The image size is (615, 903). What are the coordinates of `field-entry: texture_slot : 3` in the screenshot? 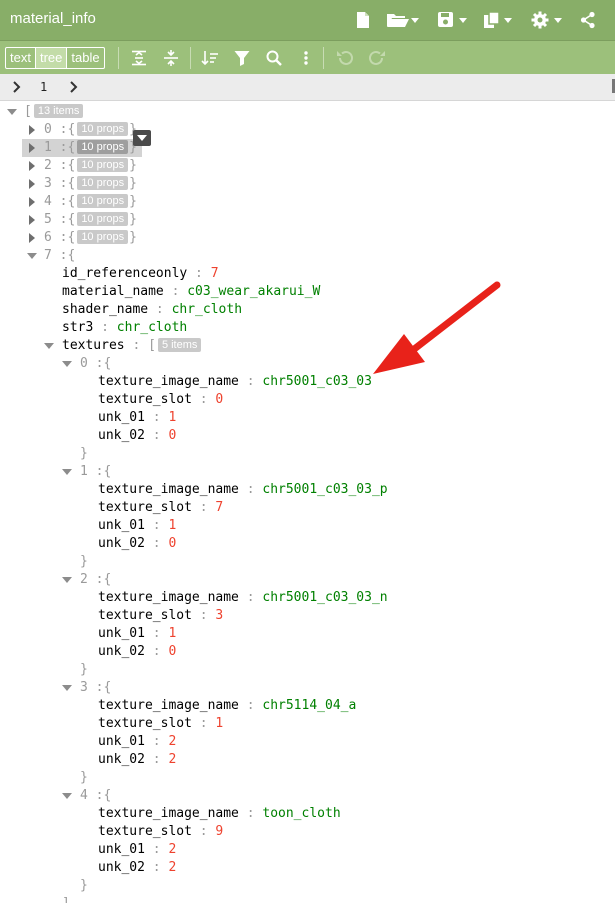 It's located at (160, 616).